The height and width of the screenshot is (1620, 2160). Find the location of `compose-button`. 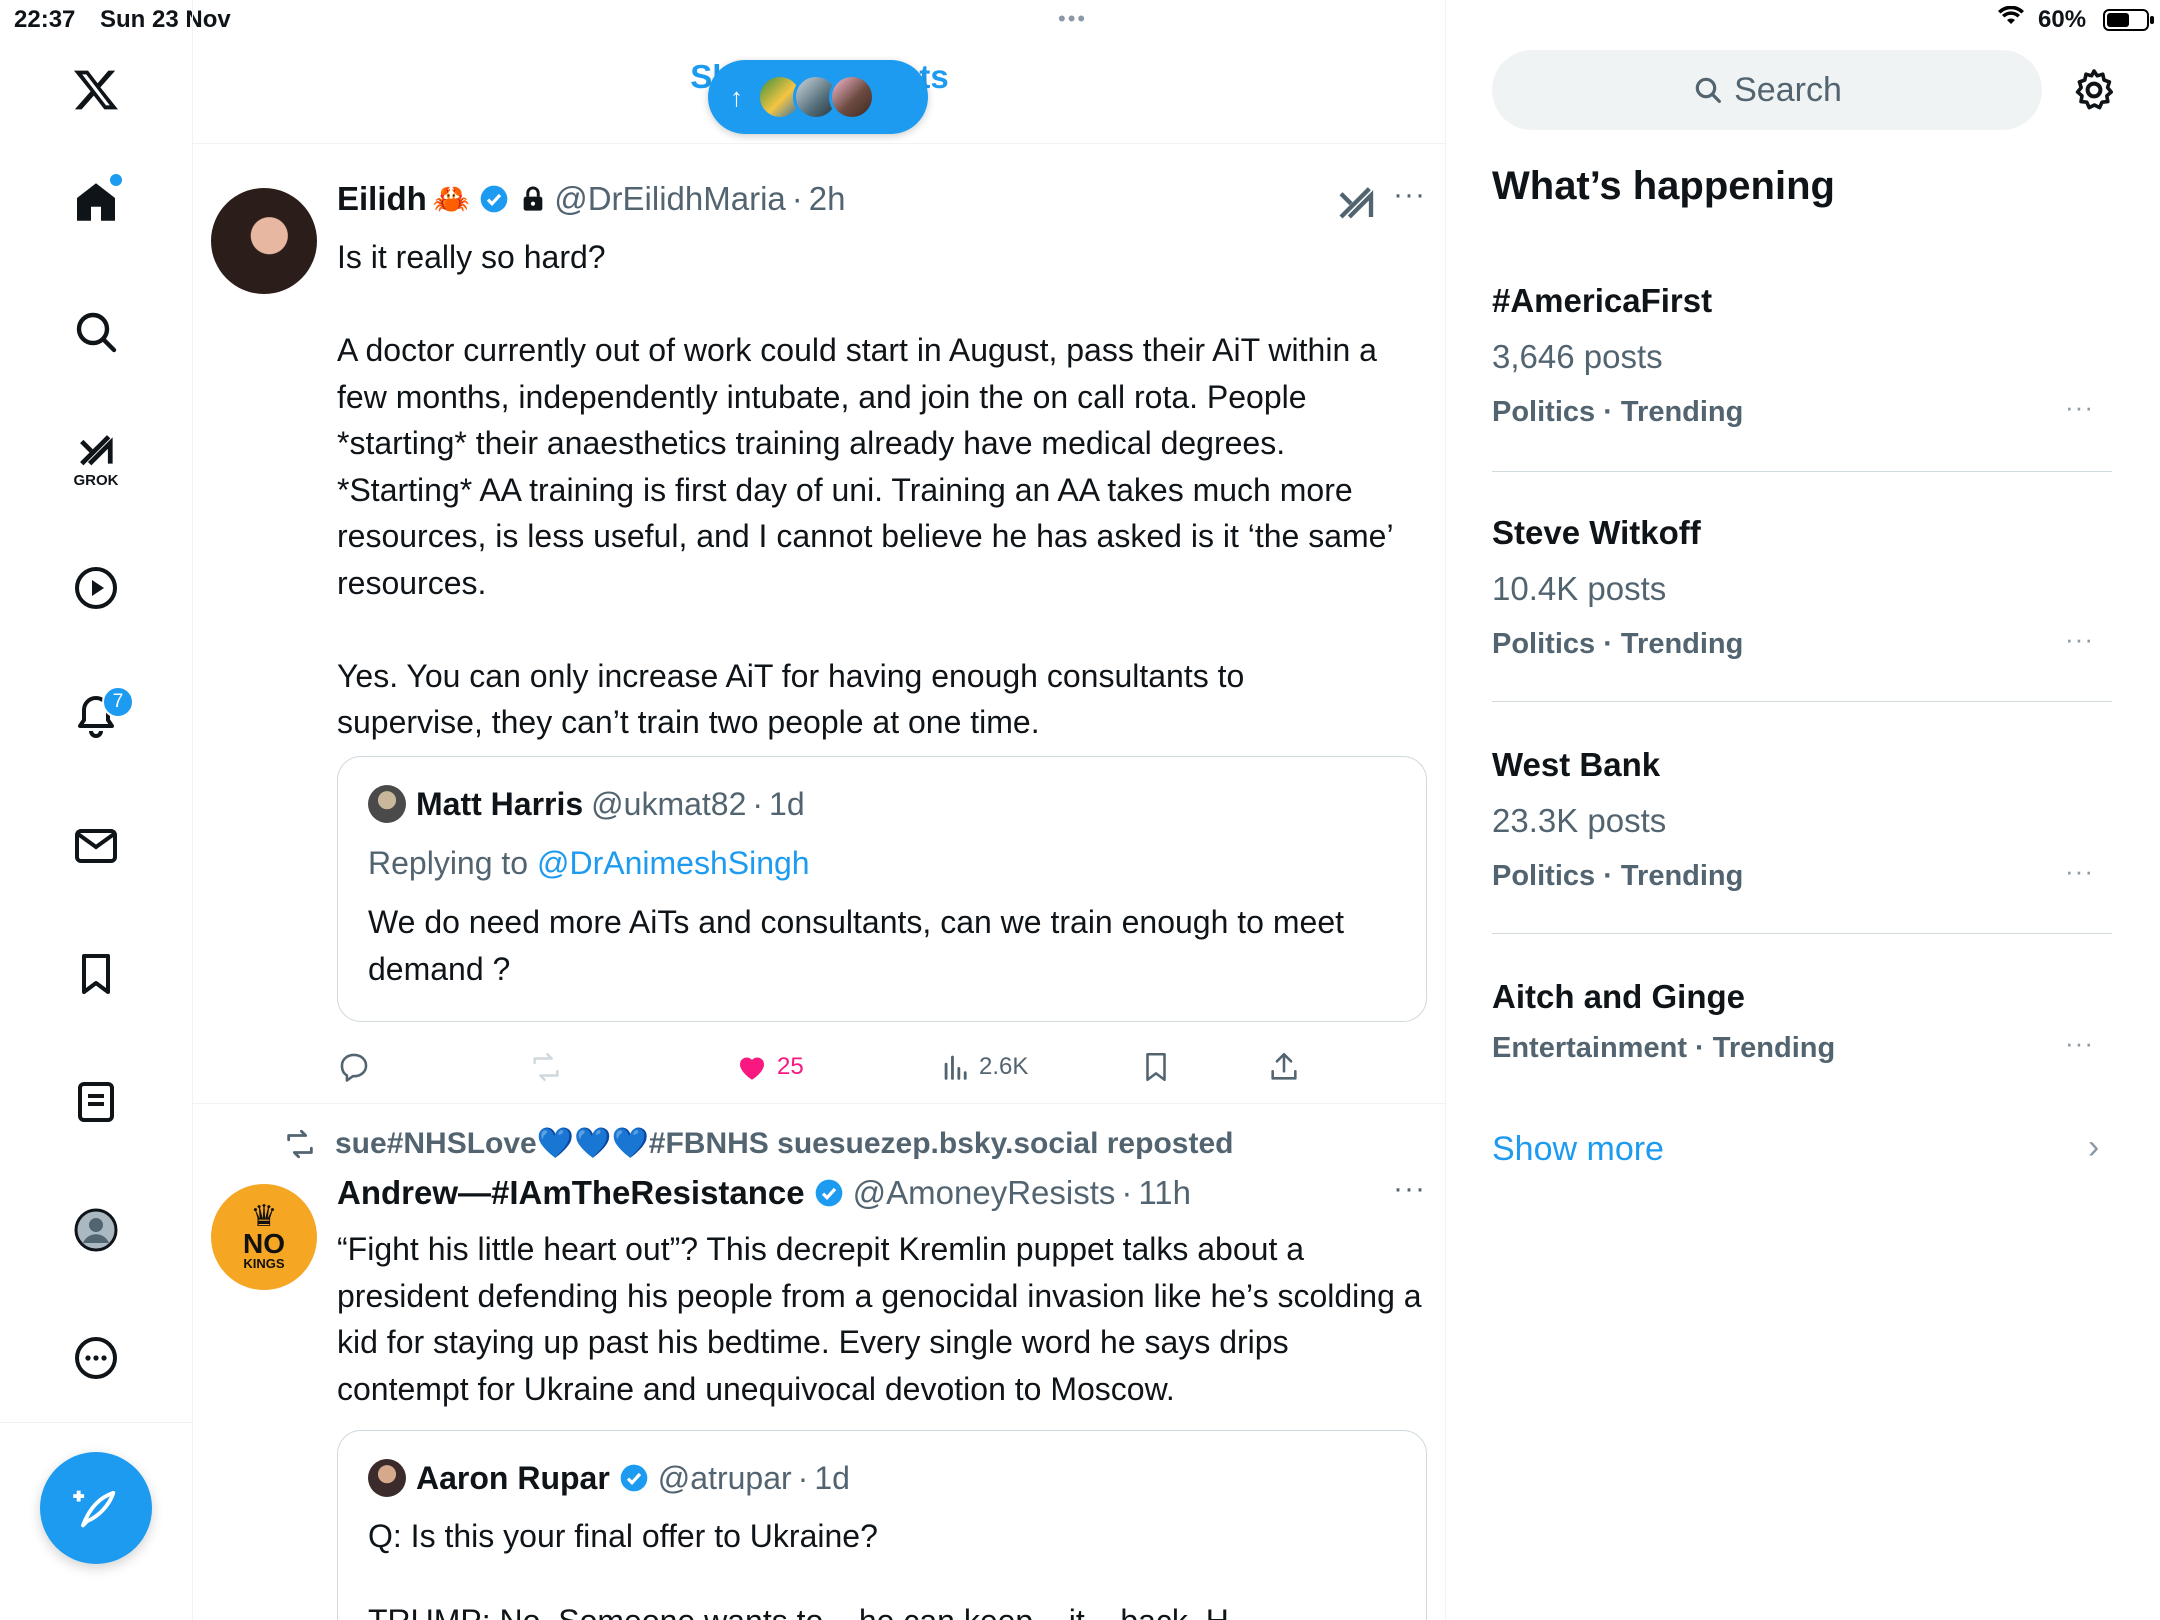

compose-button is located at coordinates (96, 1508).